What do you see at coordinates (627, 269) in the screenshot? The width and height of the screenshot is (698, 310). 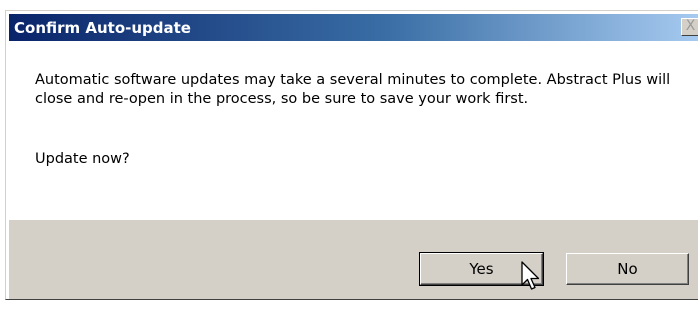 I see `no-button: No` at bounding box center [627, 269].